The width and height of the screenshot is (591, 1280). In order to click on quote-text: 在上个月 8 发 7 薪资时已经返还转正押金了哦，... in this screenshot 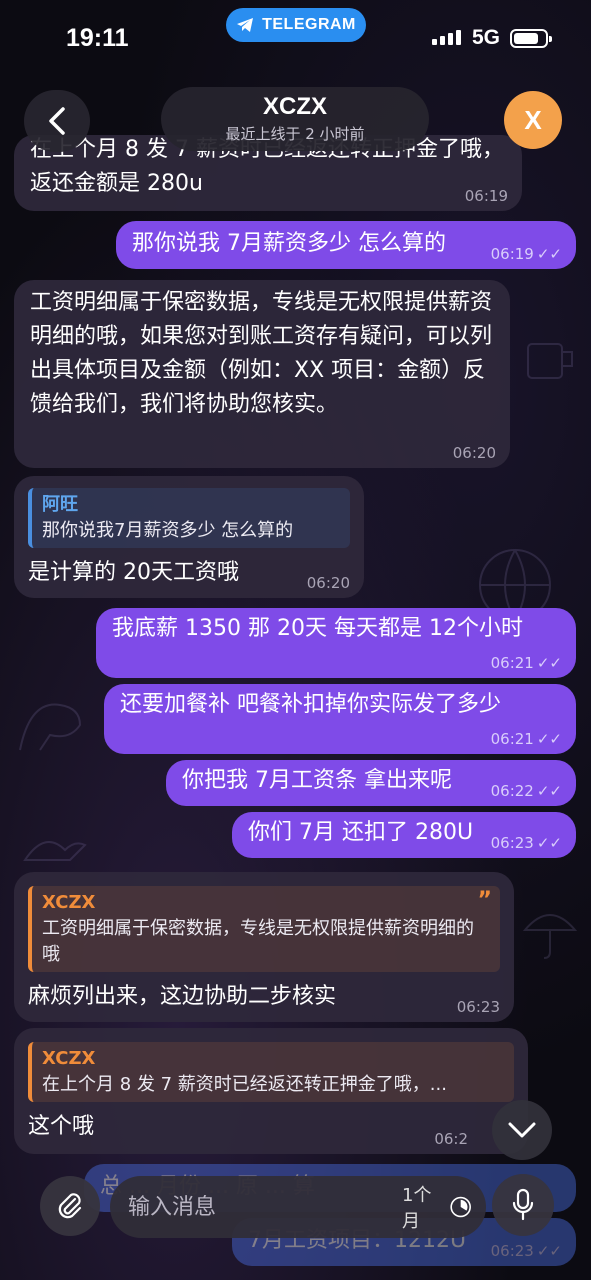, I will do `click(244, 1084)`.